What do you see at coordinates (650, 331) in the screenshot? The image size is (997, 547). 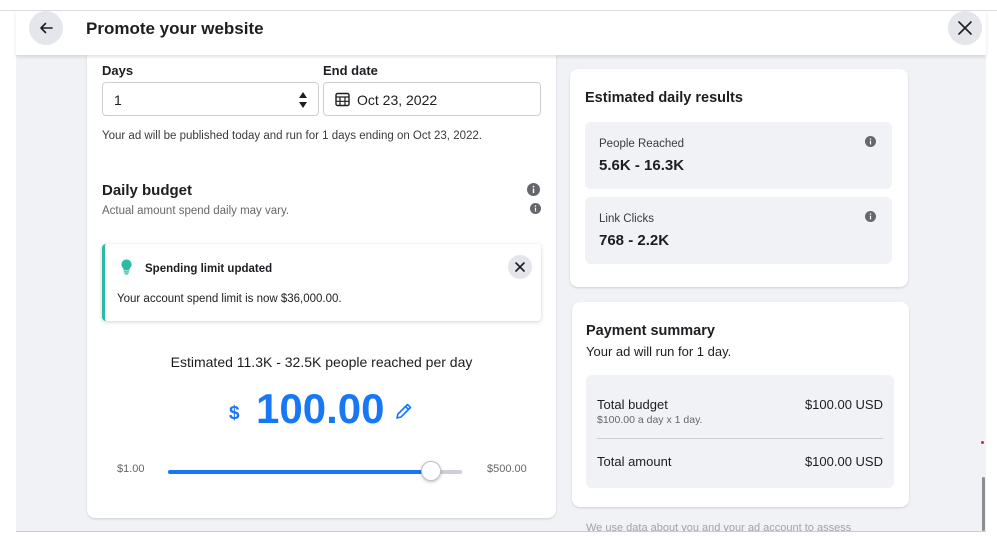 I see `payment-summary-title: Payment summary` at bounding box center [650, 331].